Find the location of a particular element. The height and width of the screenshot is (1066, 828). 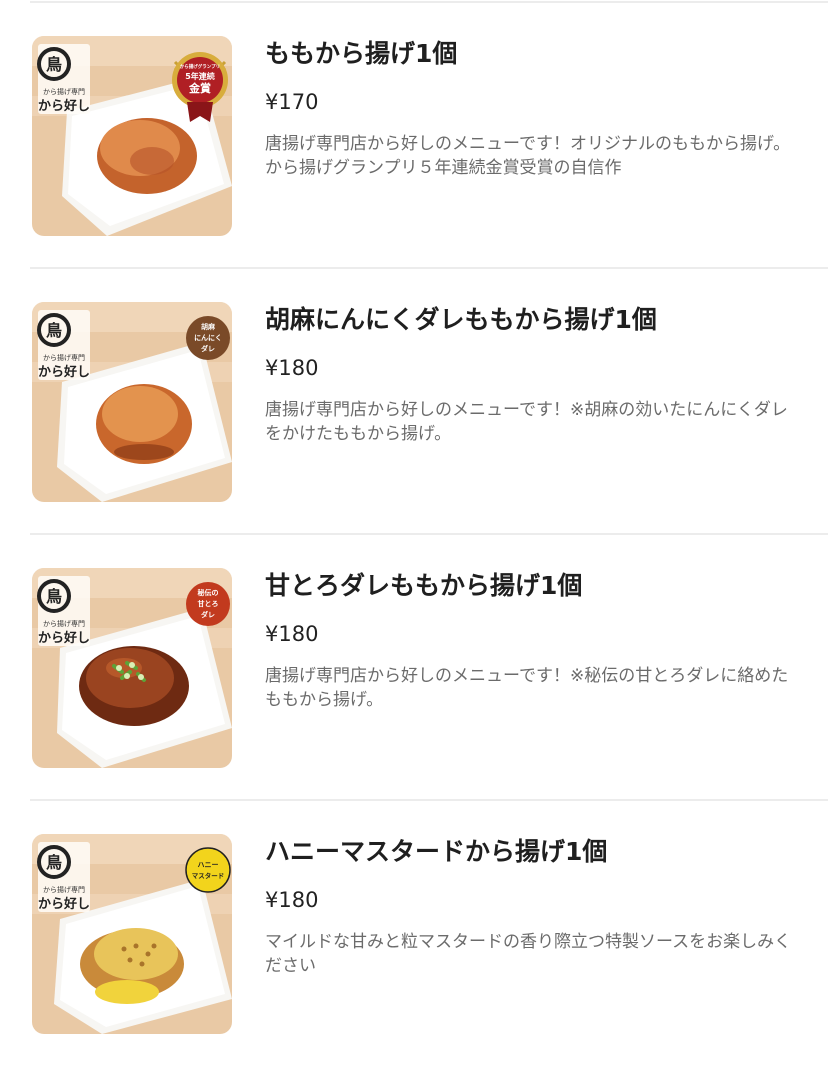

goma-ninniku-badge-icon: 胡麻 にんにく ダレ is located at coordinates (208, 338).